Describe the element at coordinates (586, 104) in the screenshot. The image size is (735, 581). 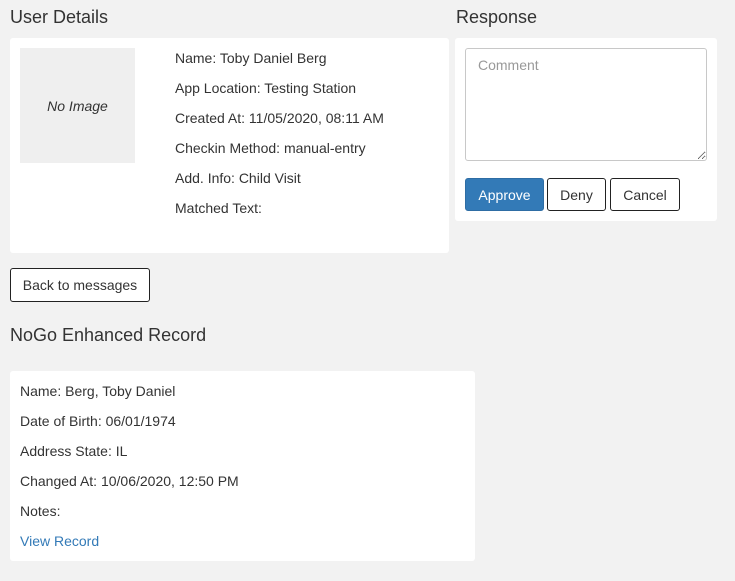
I see `comment-input` at that location.